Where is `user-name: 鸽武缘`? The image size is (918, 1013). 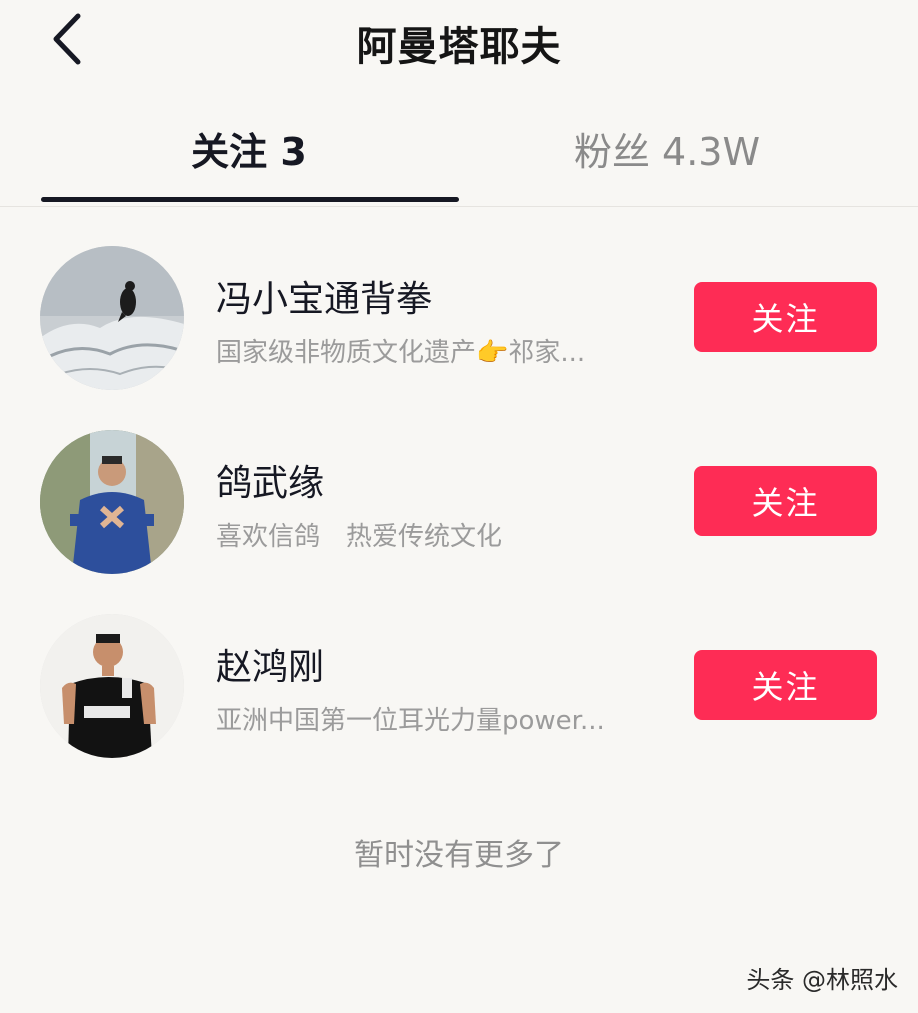
user-name: 鸽武缘 is located at coordinates (270, 483).